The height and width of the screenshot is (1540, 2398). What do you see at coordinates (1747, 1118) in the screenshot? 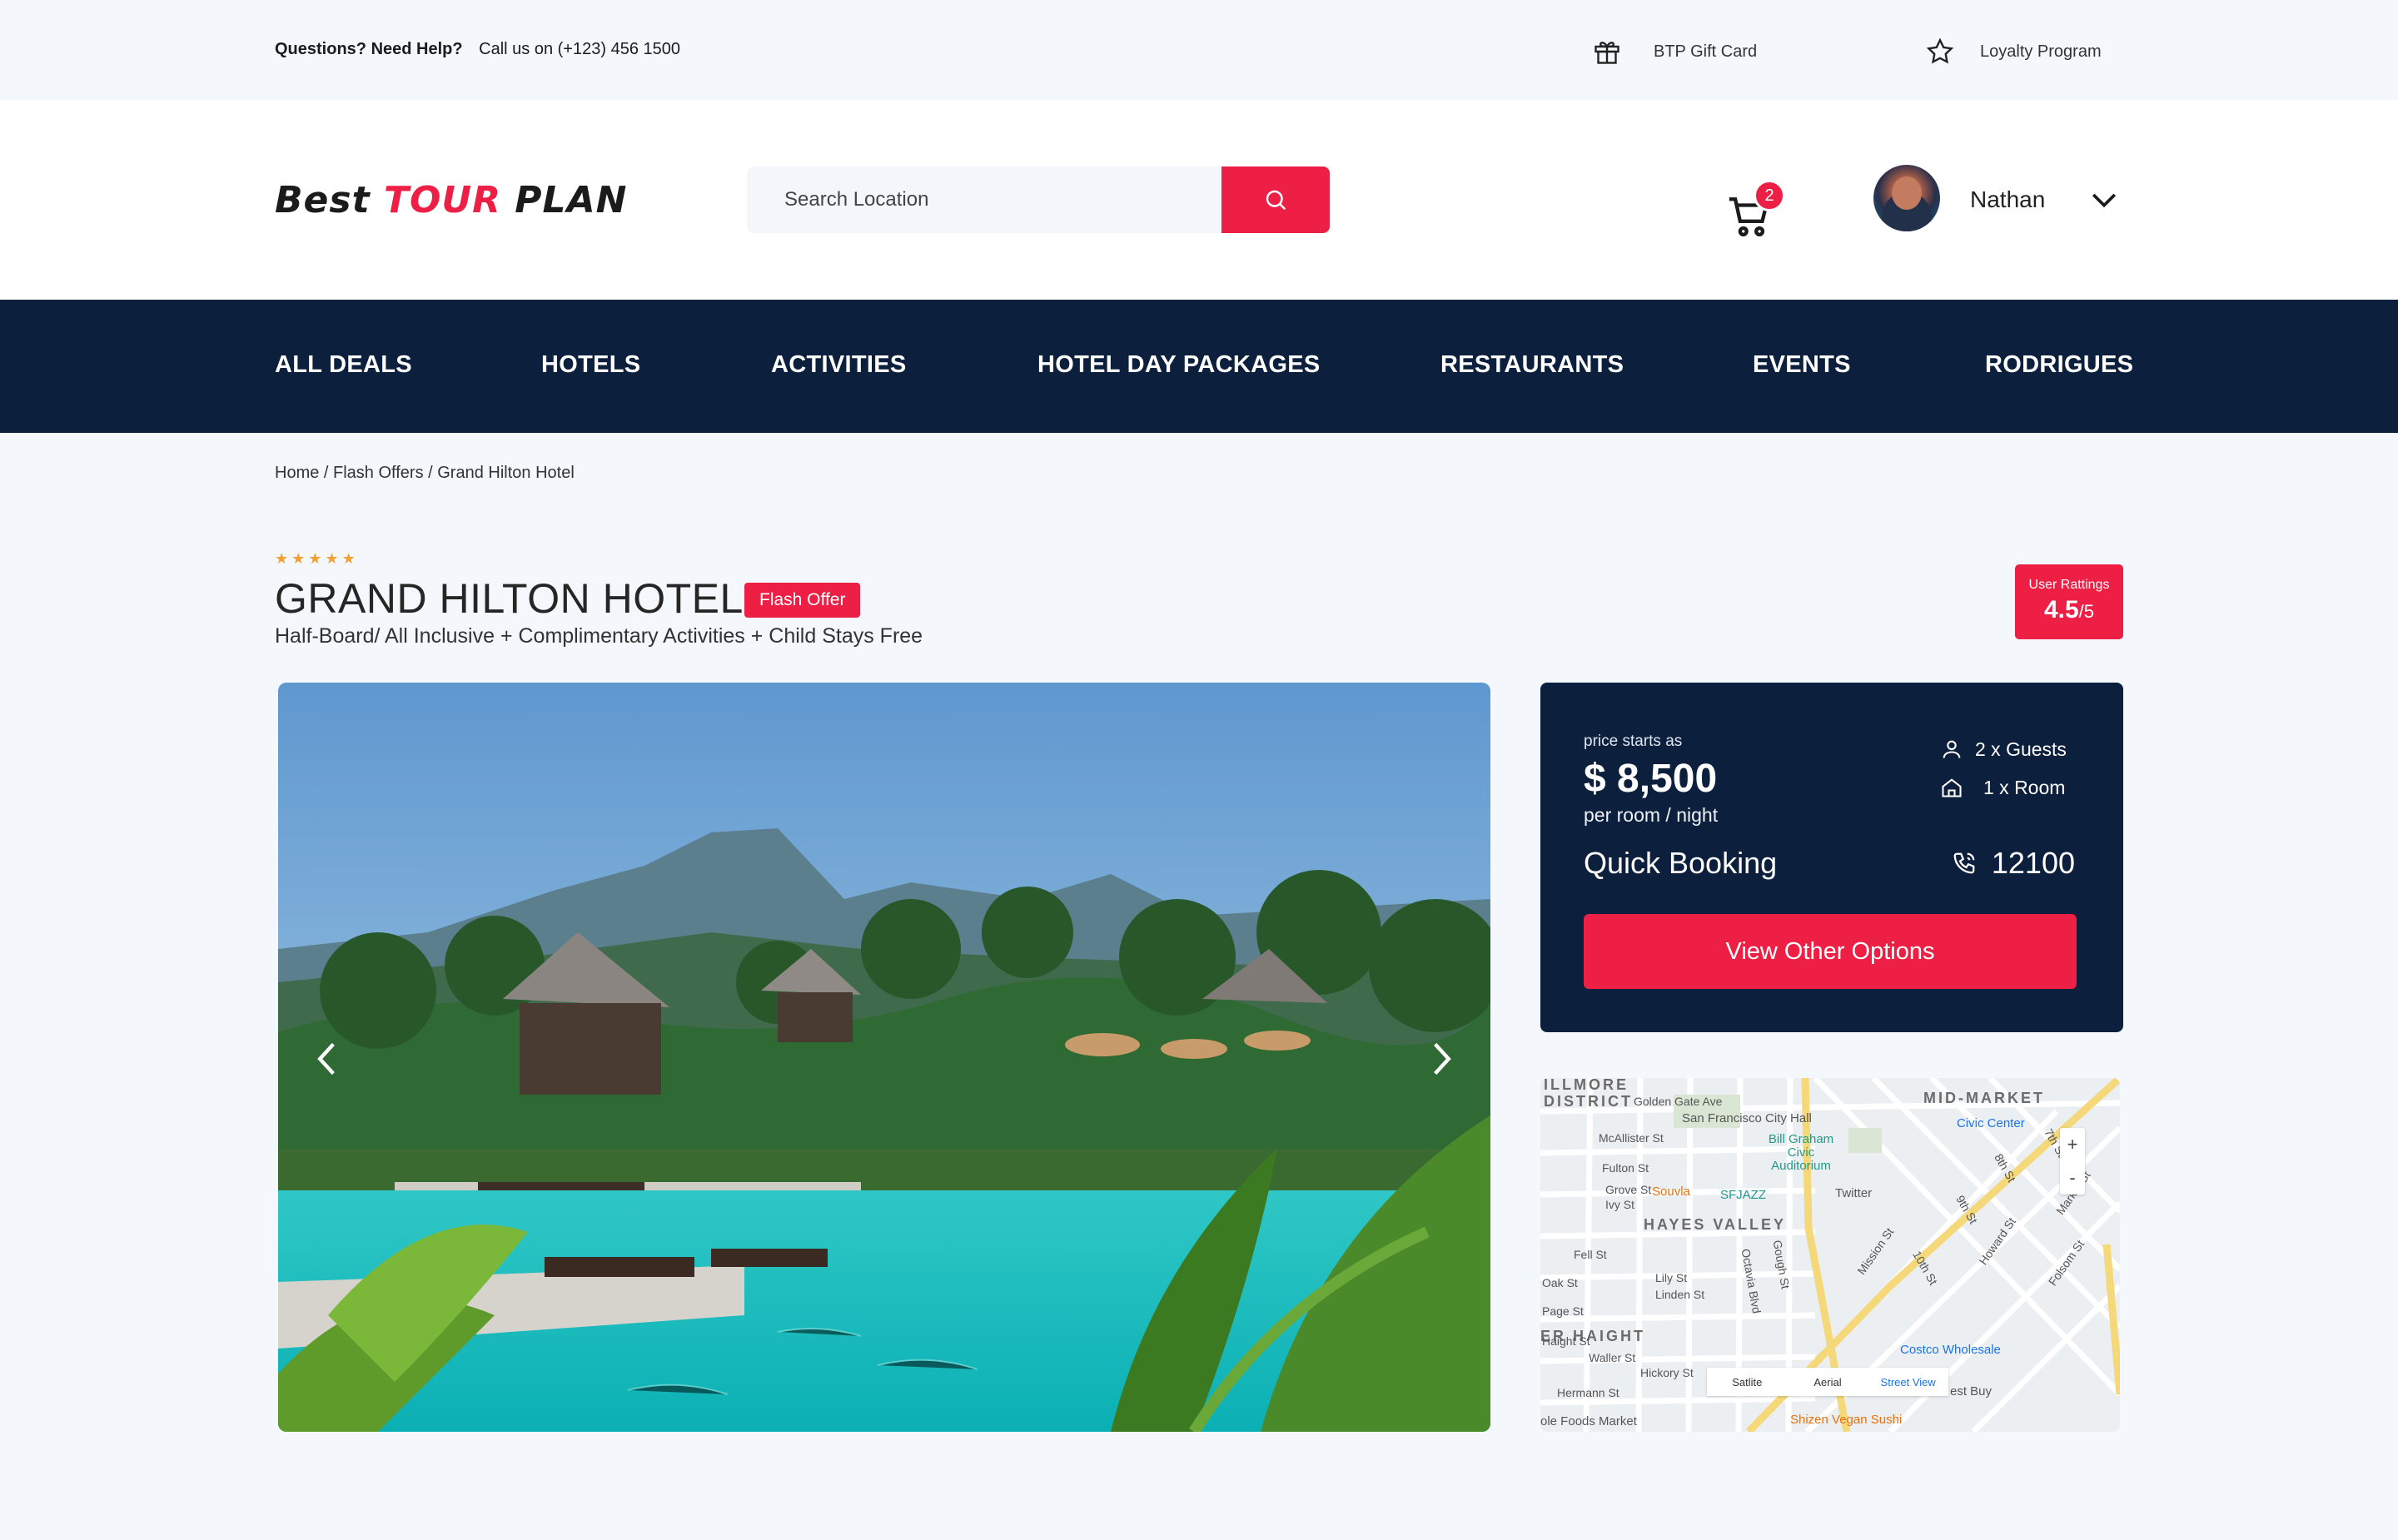
I see `map-poi: San Francisco City Hall` at bounding box center [1747, 1118].